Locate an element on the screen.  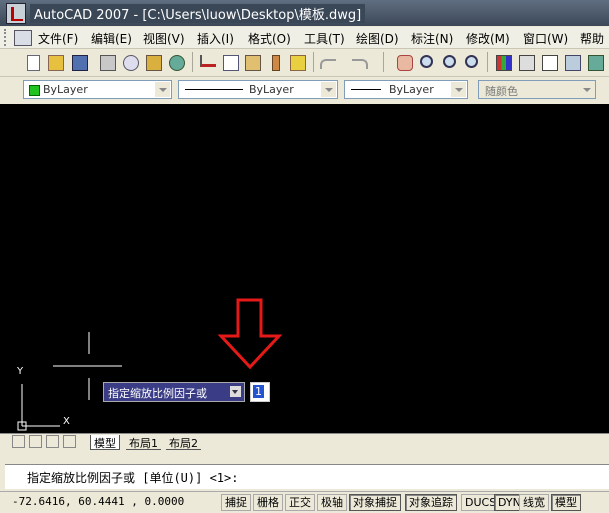
design-center-icon is located at coordinates (527, 63).